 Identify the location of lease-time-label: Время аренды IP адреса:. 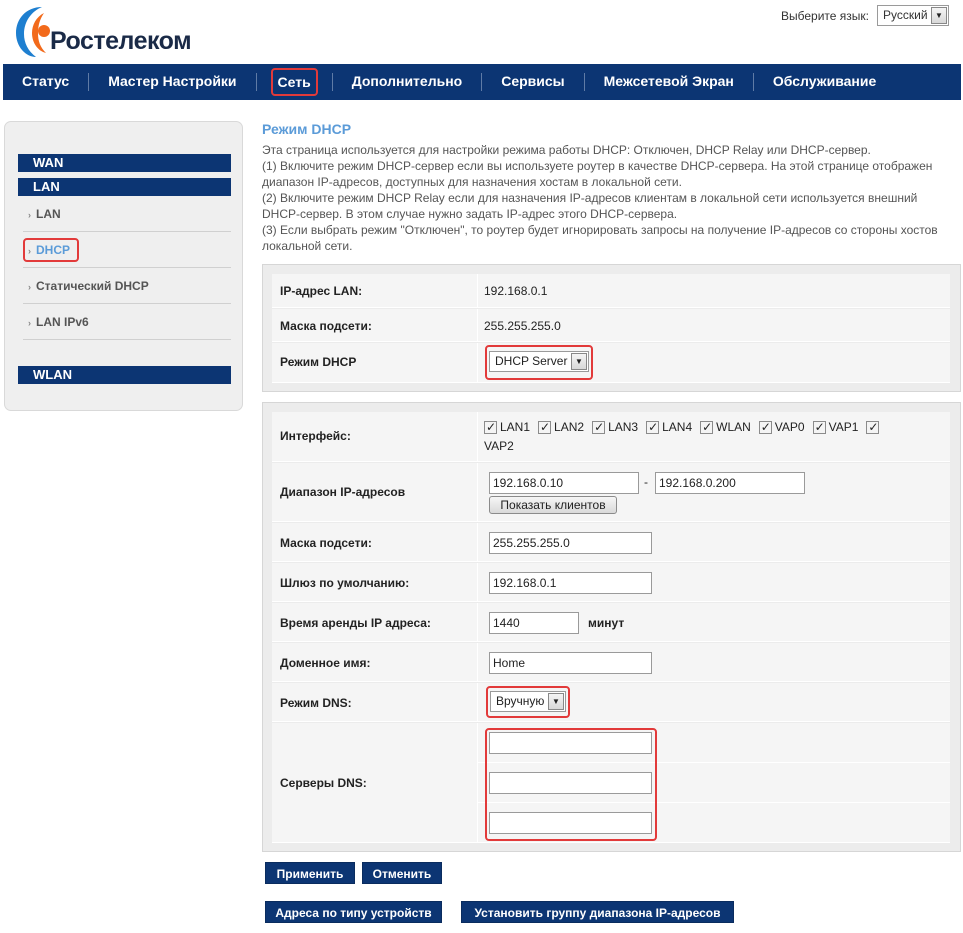
(355, 623).